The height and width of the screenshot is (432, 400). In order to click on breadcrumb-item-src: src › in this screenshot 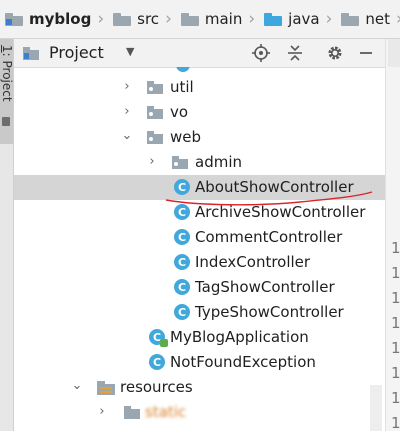, I will do `click(142, 19)`.